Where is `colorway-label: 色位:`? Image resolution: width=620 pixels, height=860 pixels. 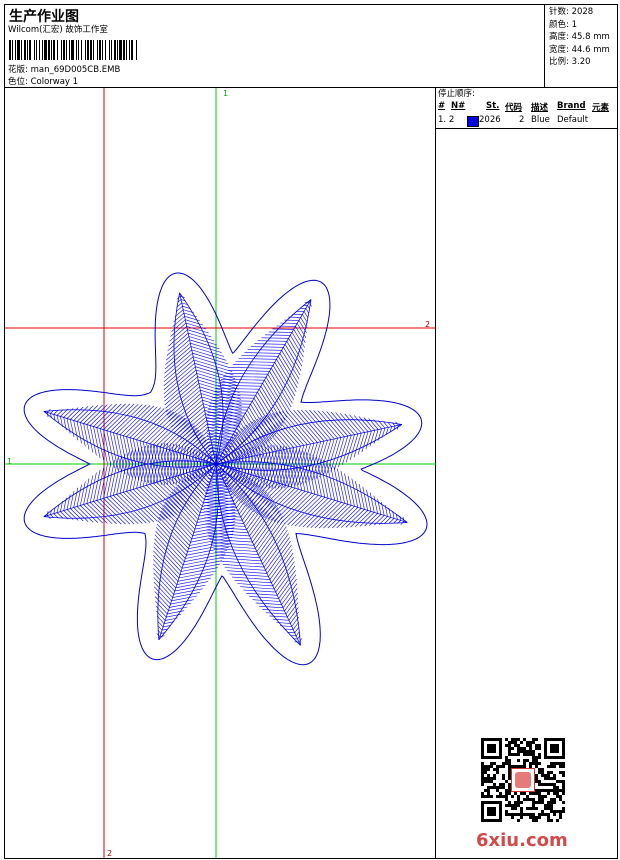 colorway-label: 色位: is located at coordinates (18, 82).